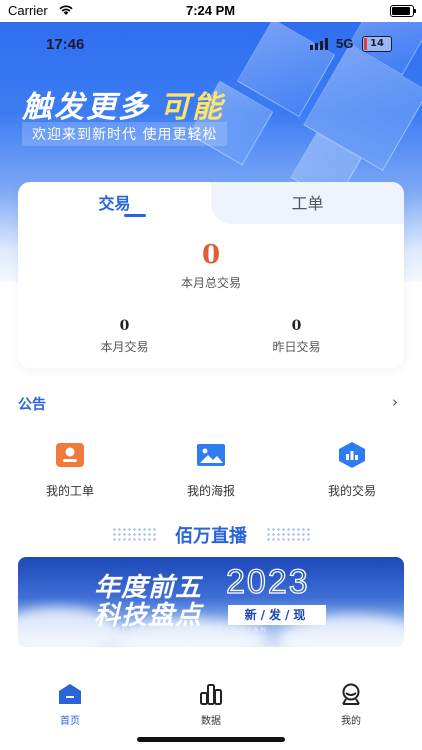 This screenshot has height=750, width=422. I want to click on live-section-title: 佰万直播, so click(211, 536).